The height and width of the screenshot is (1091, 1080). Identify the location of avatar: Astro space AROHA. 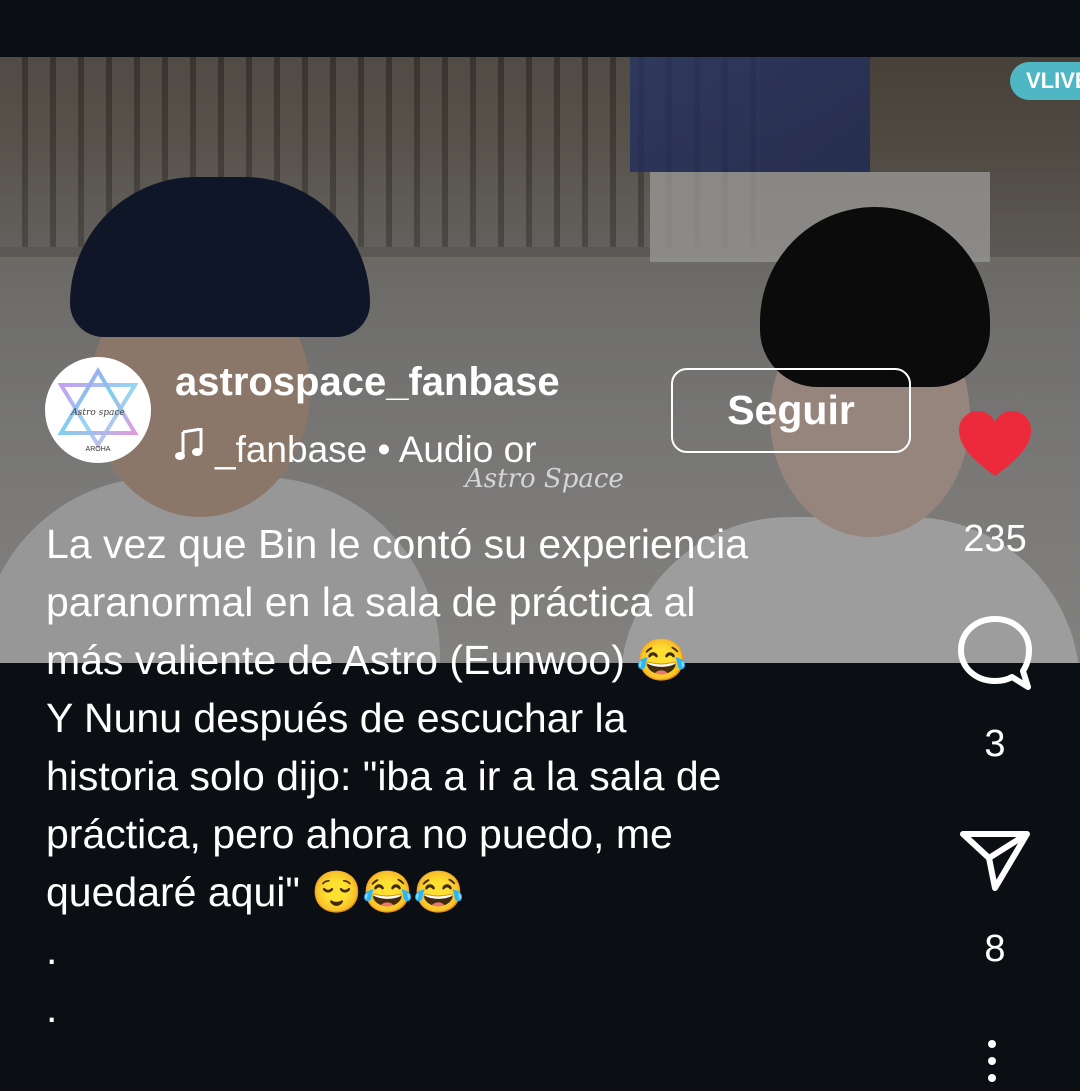
(98, 410).